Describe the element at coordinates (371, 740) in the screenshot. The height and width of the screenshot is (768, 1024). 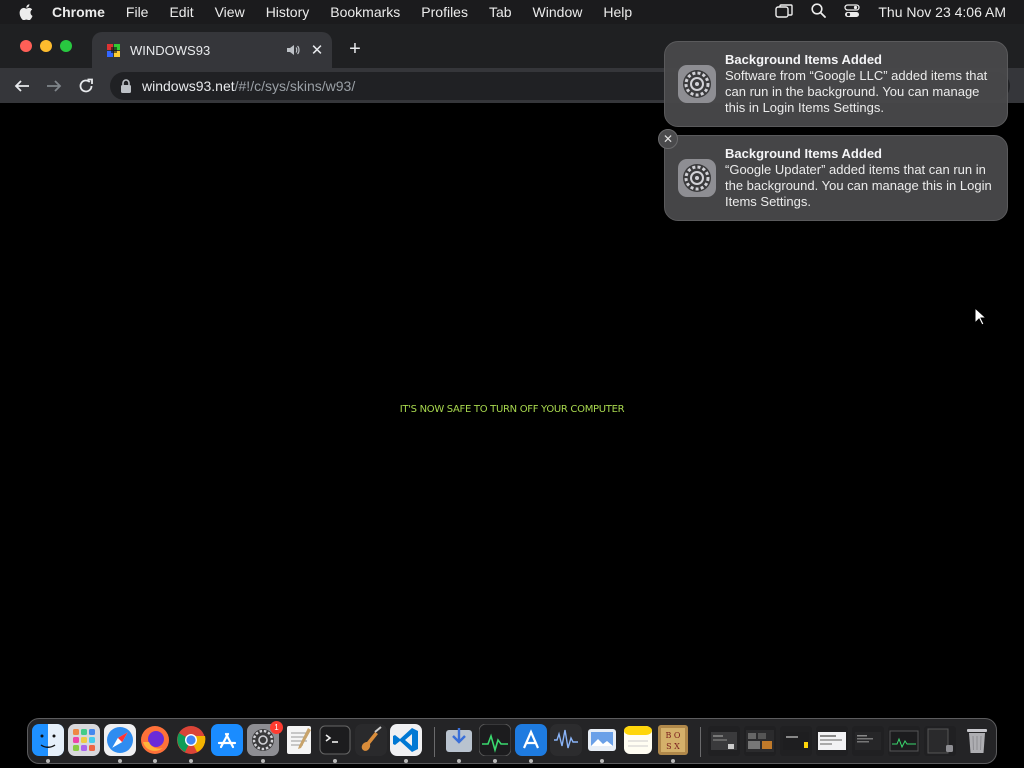
I see `garageband-icon` at that location.